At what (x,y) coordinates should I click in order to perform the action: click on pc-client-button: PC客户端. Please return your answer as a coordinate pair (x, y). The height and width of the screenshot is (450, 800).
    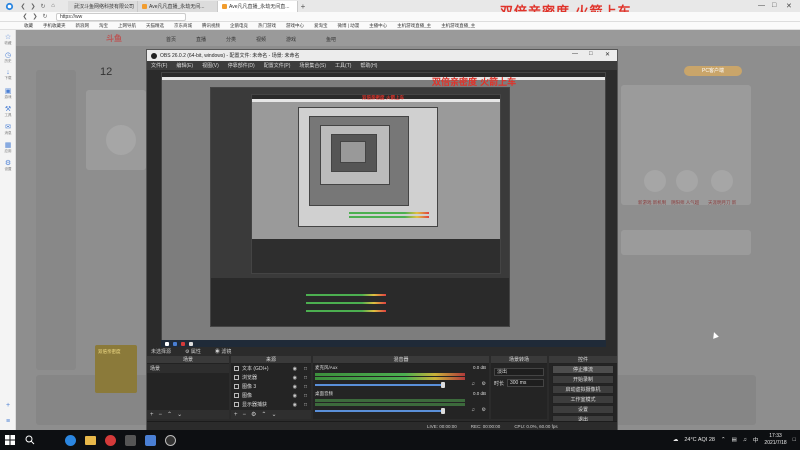
    Looking at the image, I should click on (713, 71).